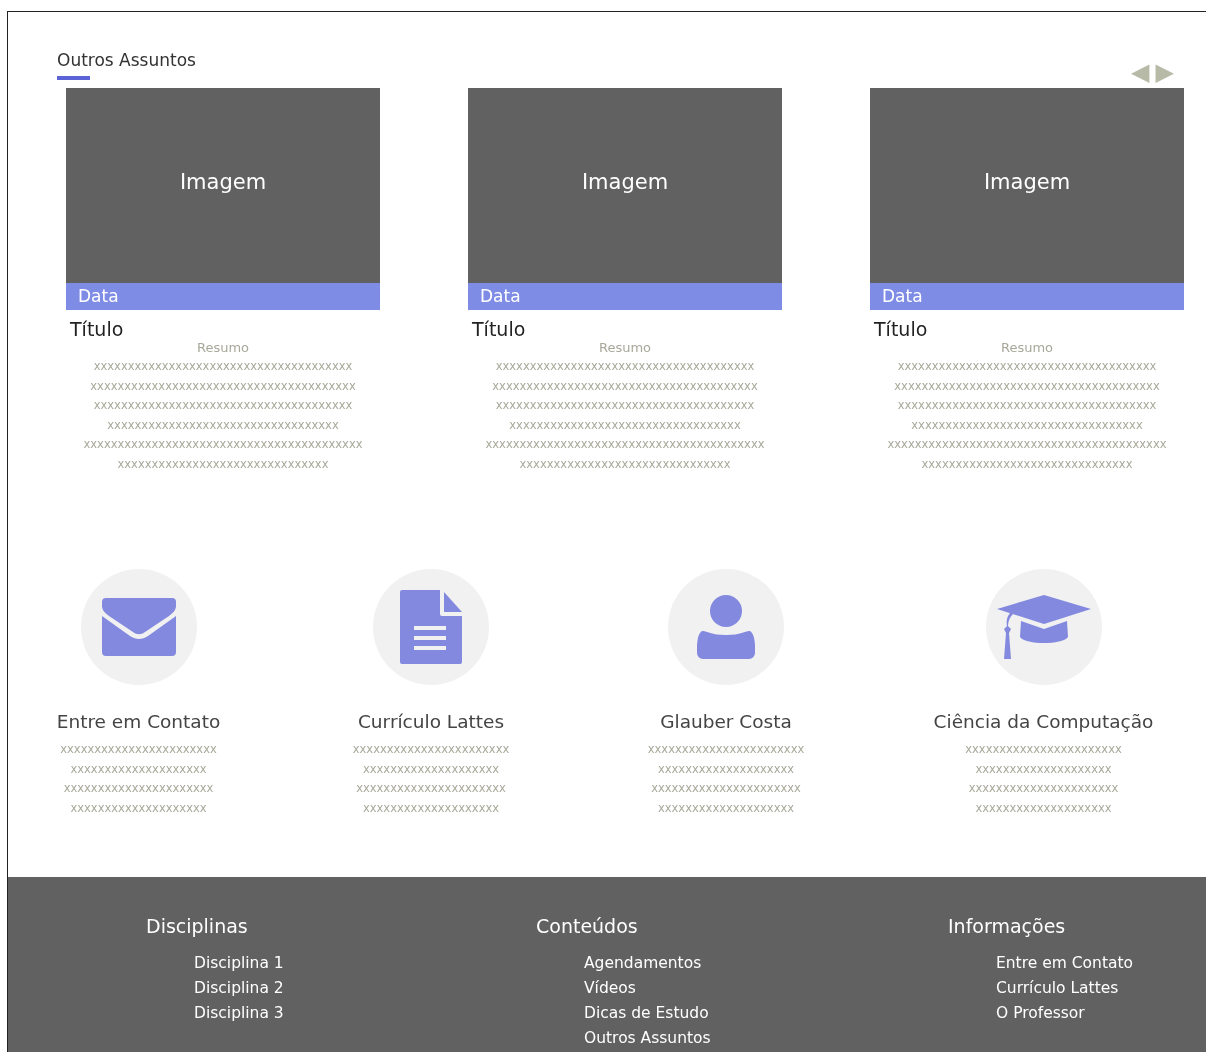  Describe the element at coordinates (365, 1013) in the screenshot. I see `footer-link: Disciplina 3` at that location.